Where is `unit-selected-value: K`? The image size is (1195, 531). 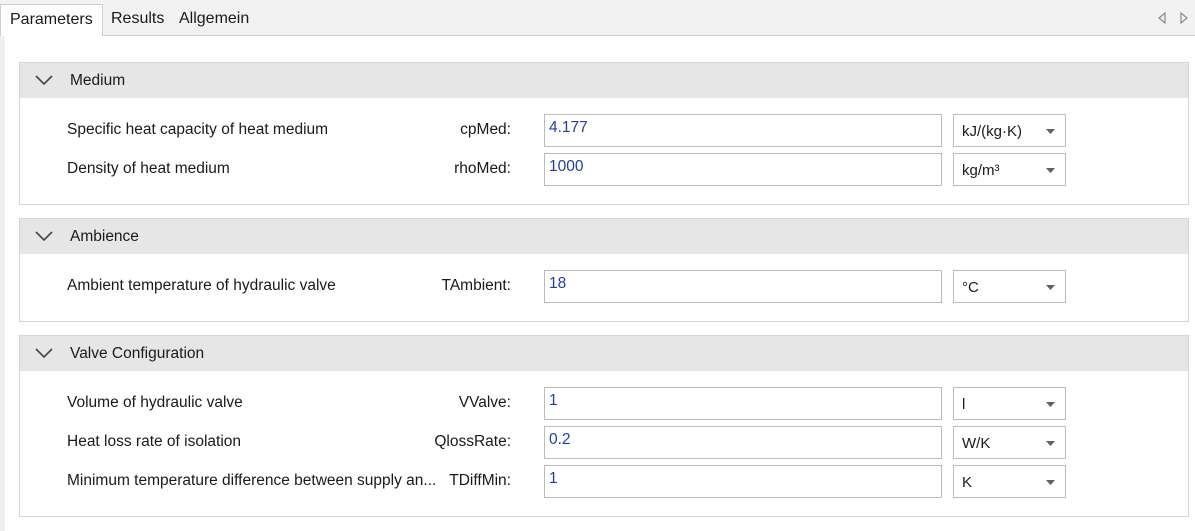 unit-selected-value: K is located at coordinates (967, 482).